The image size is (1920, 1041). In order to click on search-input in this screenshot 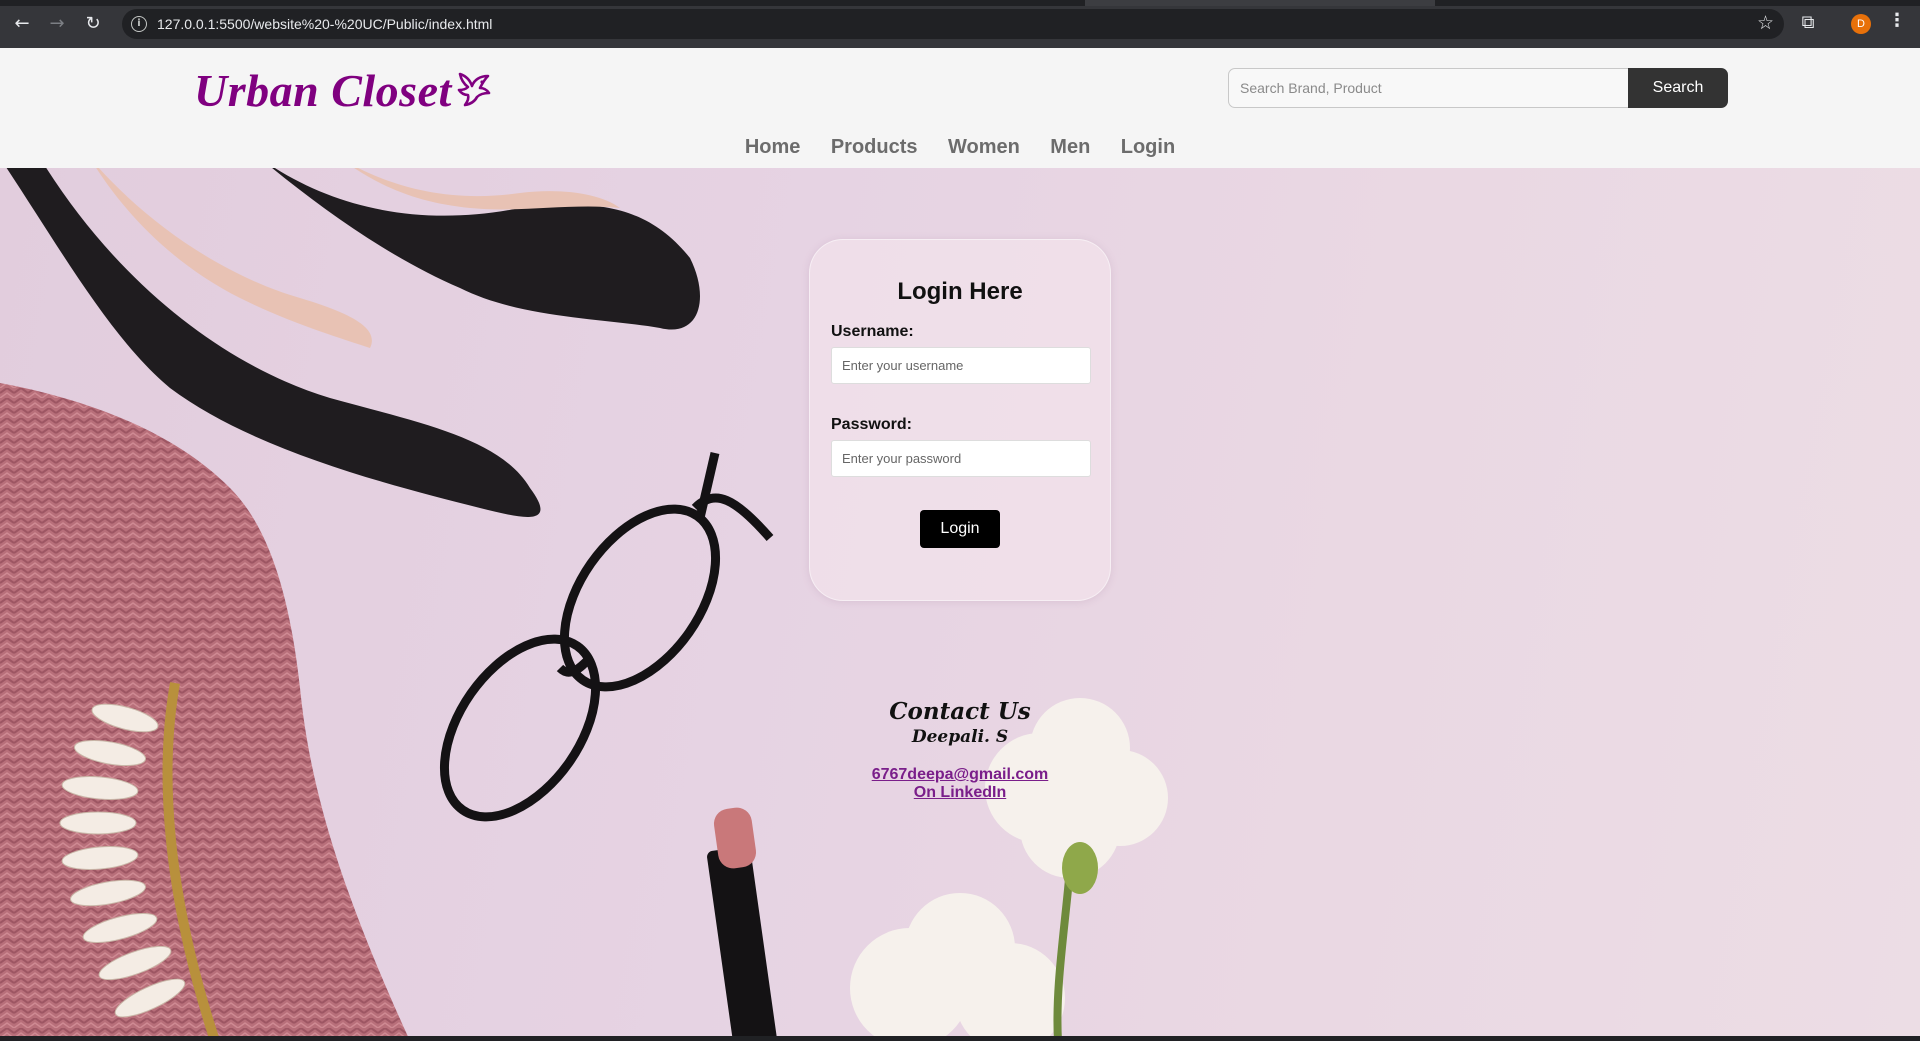, I will do `click(1428, 88)`.